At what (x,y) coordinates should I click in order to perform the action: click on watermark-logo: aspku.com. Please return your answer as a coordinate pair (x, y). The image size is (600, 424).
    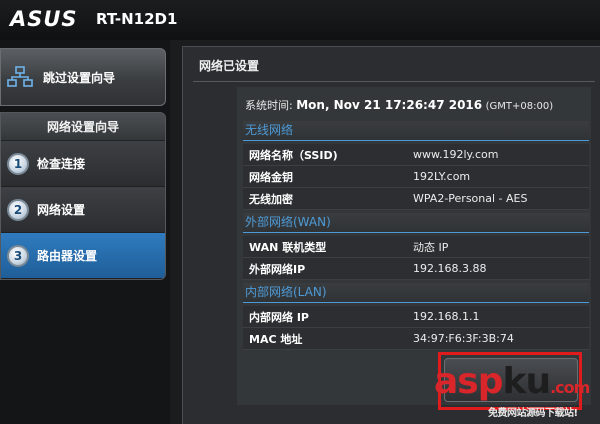
    Looking at the image, I should click on (512, 384).